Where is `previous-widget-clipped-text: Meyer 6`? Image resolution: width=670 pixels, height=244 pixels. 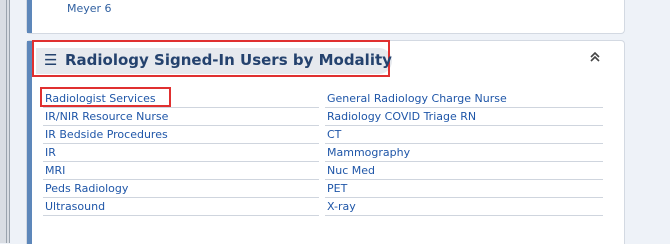
previous-widget-clipped-text: Meyer 6 is located at coordinates (89, 8).